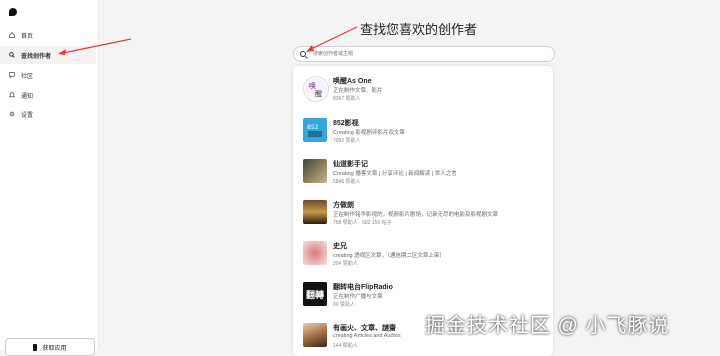  Describe the element at coordinates (13, 12) in the screenshot. I see `patreon-logo-icon` at that location.